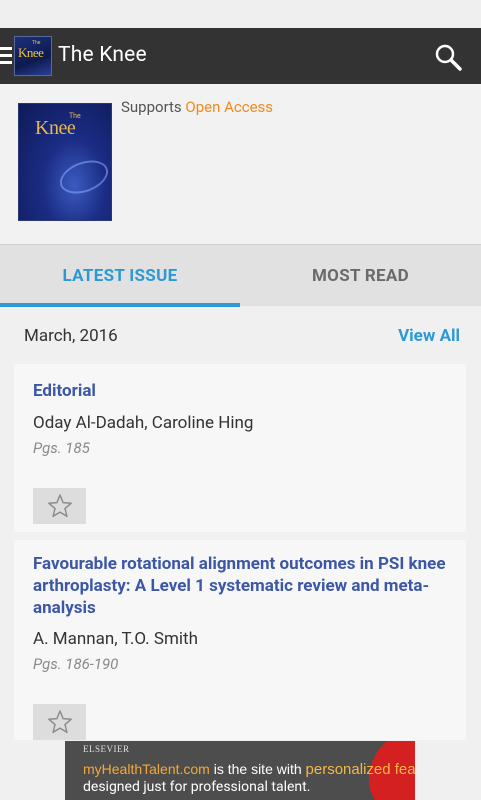 This screenshot has height=800, width=481. What do you see at coordinates (360, 769) in the screenshot?
I see `ad-highlight: personalized features` at bounding box center [360, 769].